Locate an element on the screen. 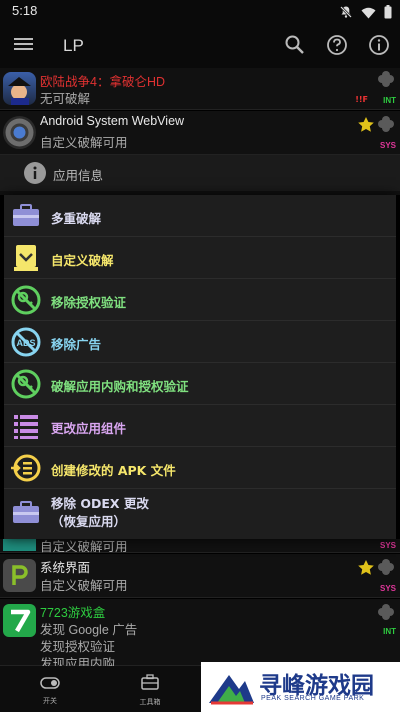  list-item: 7723游戏盒 发现 Google 广告 发现授权验证 发现应用内购 INT is located at coordinates (200, 635).